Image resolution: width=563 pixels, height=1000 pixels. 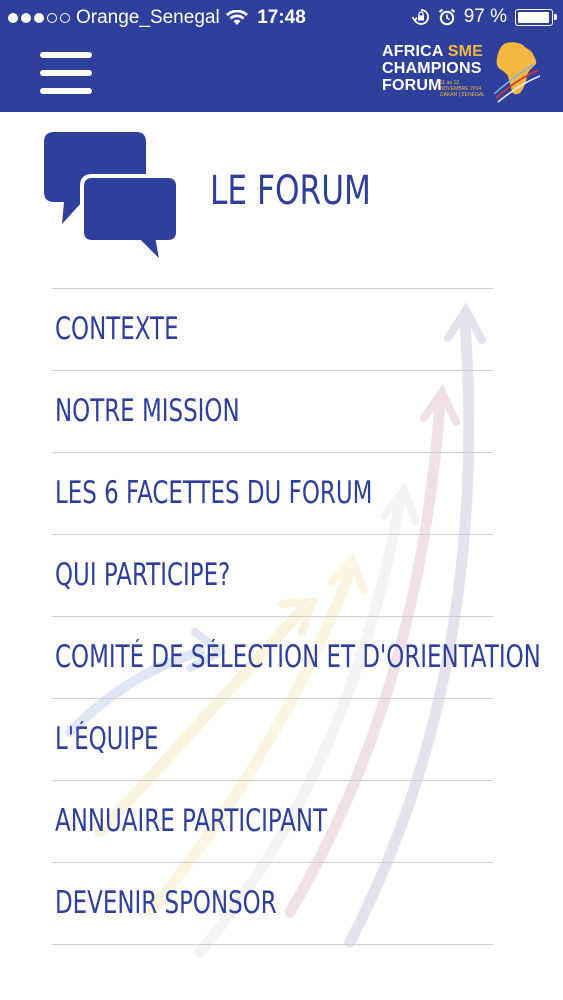 What do you see at coordinates (191, 821) in the screenshot?
I see `menu-item-label: ANNUAIRE PARTICIPANT` at bounding box center [191, 821].